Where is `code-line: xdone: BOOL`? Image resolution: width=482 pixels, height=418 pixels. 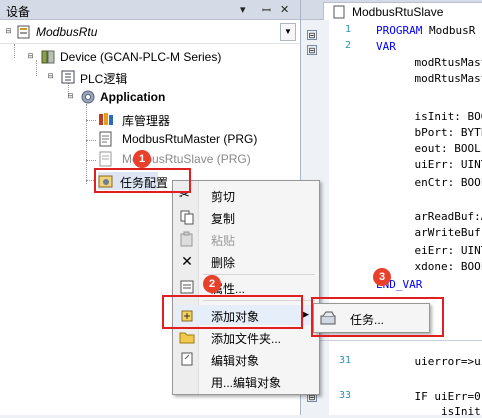
code-line: xdone: BOOL is located at coordinates (435, 266).